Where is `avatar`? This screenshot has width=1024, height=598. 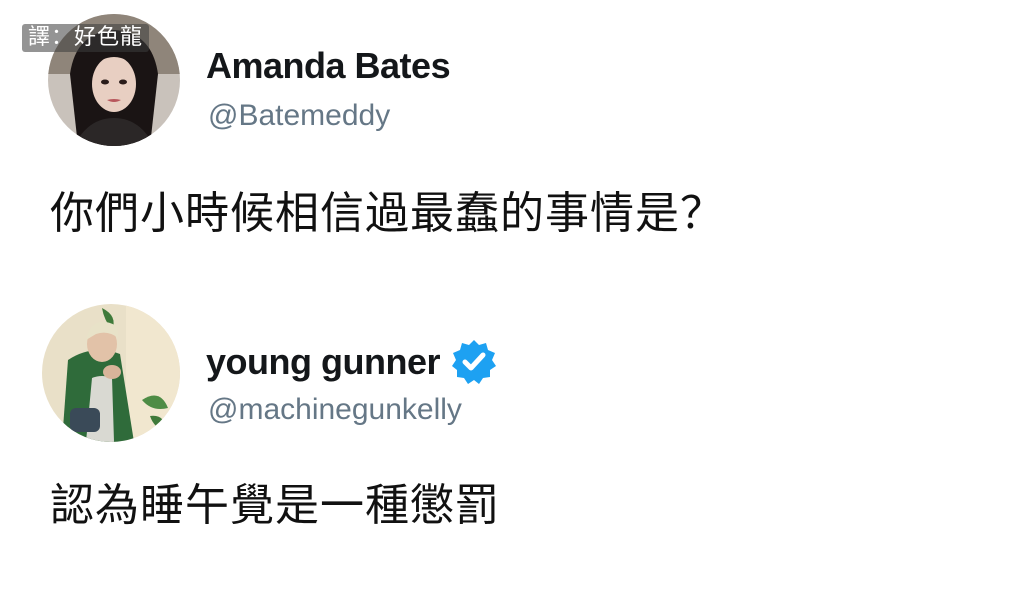 avatar is located at coordinates (111, 373).